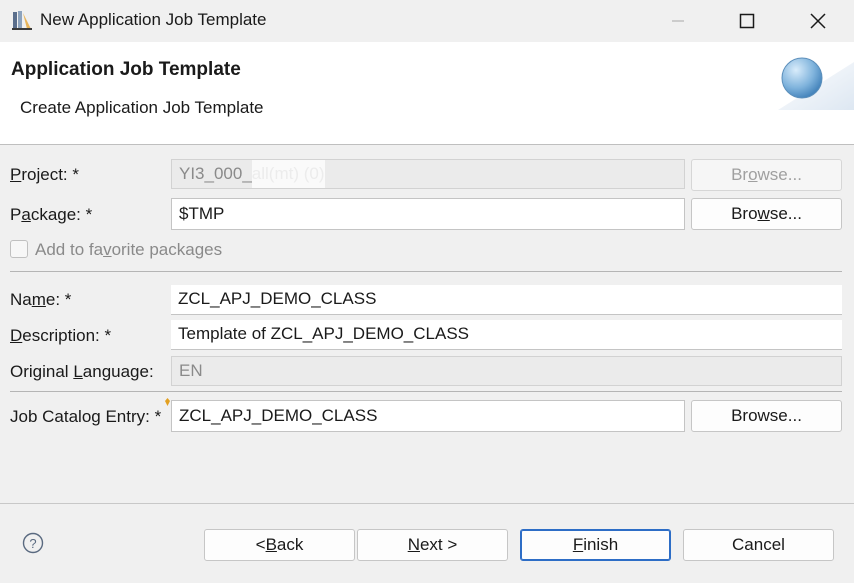 The height and width of the screenshot is (583, 854). I want to click on catalog-input: ZCL_APJ_DEMO_CLASS, so click(428, 416).